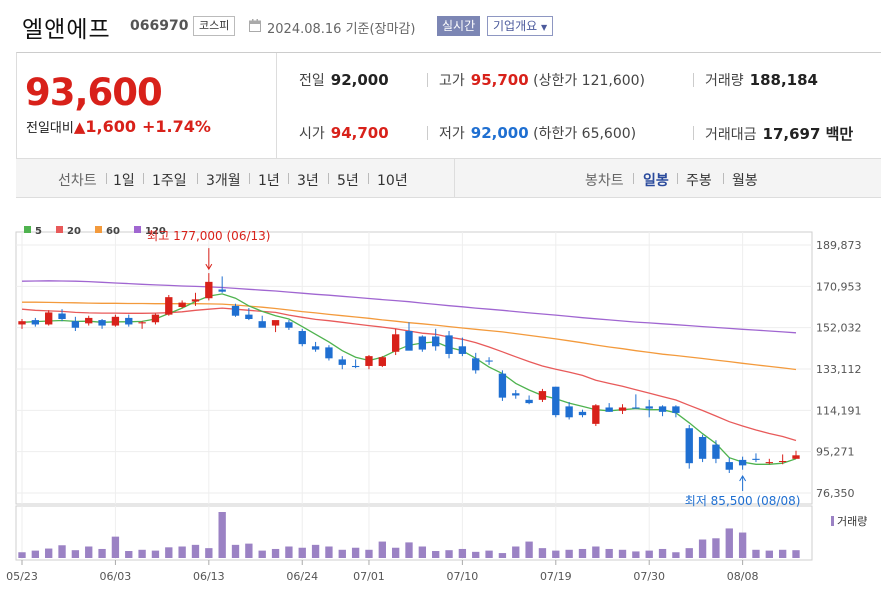 The width and height of the screenshot is (881, 606). I want to click on candle-chart-label: 봉차트, so click(604, 180).